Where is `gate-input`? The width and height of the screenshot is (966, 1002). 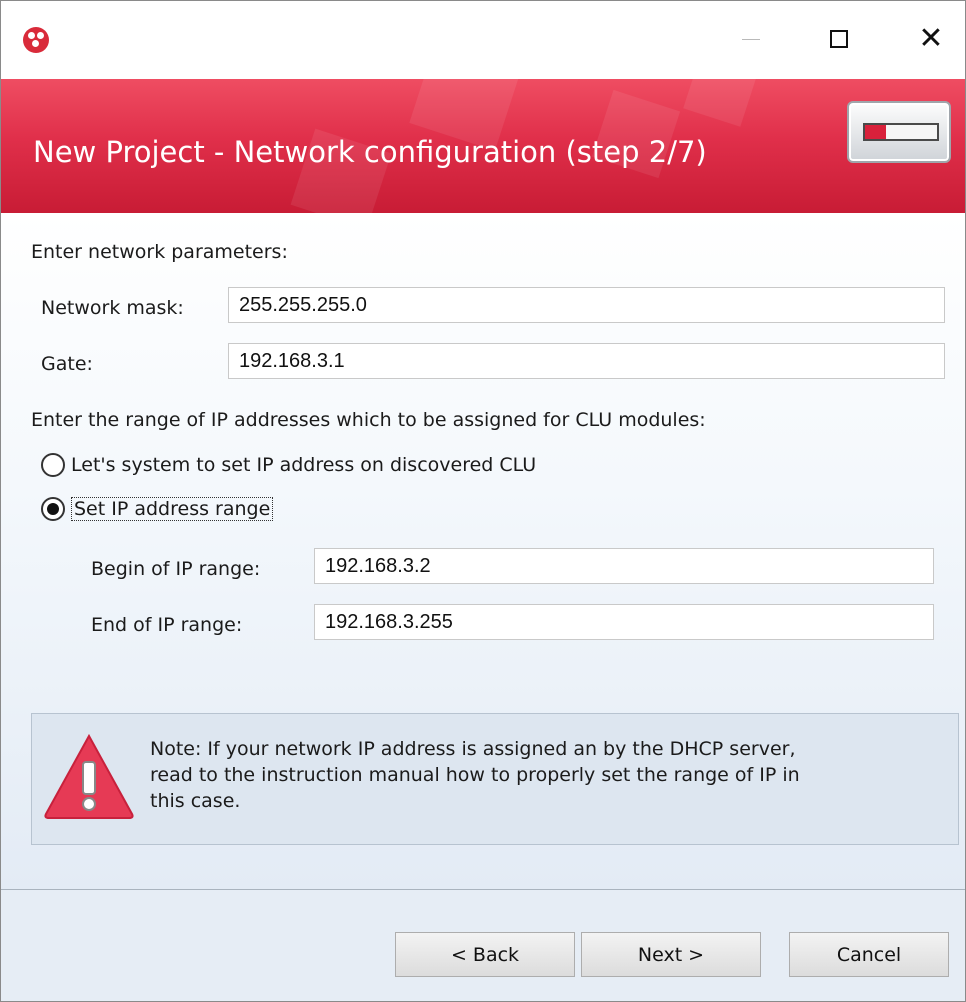 gate-input is located at coordinates (586, 361).